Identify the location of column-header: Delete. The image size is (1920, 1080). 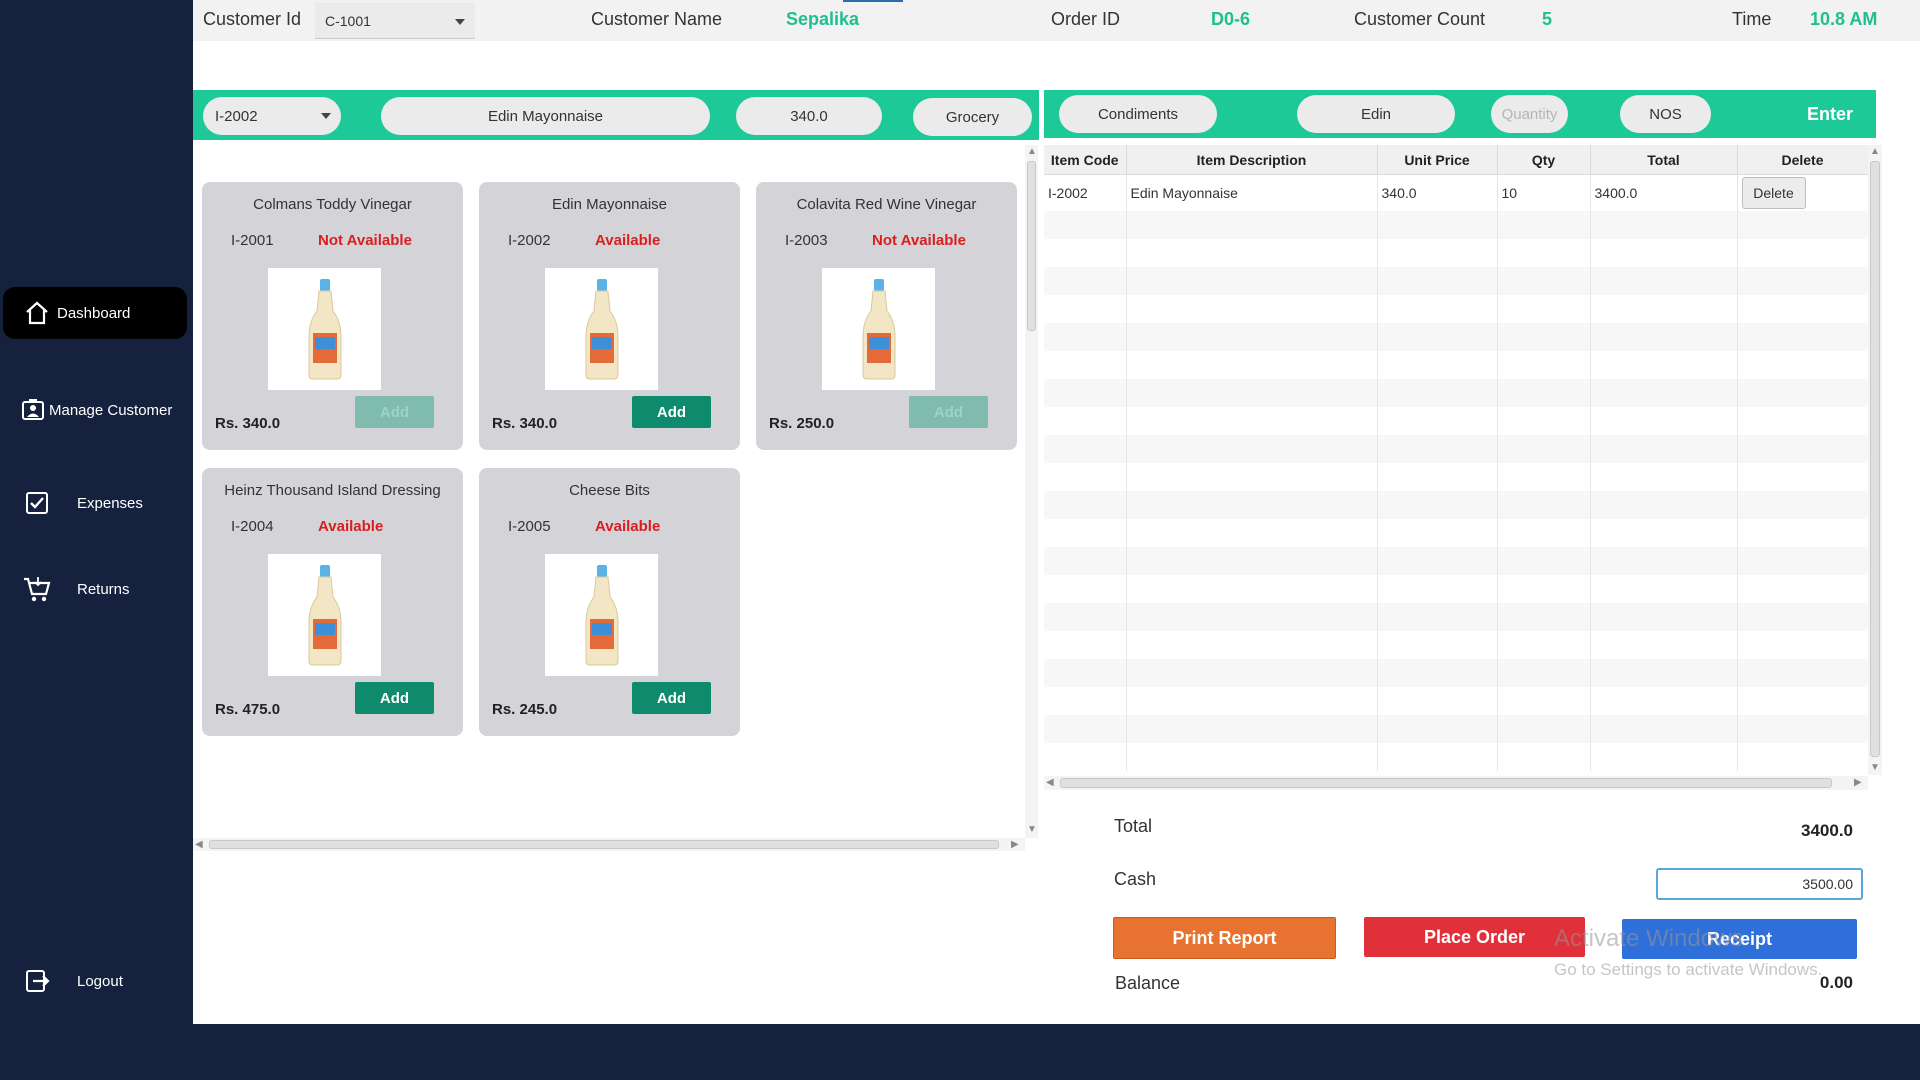
(1803, 160).